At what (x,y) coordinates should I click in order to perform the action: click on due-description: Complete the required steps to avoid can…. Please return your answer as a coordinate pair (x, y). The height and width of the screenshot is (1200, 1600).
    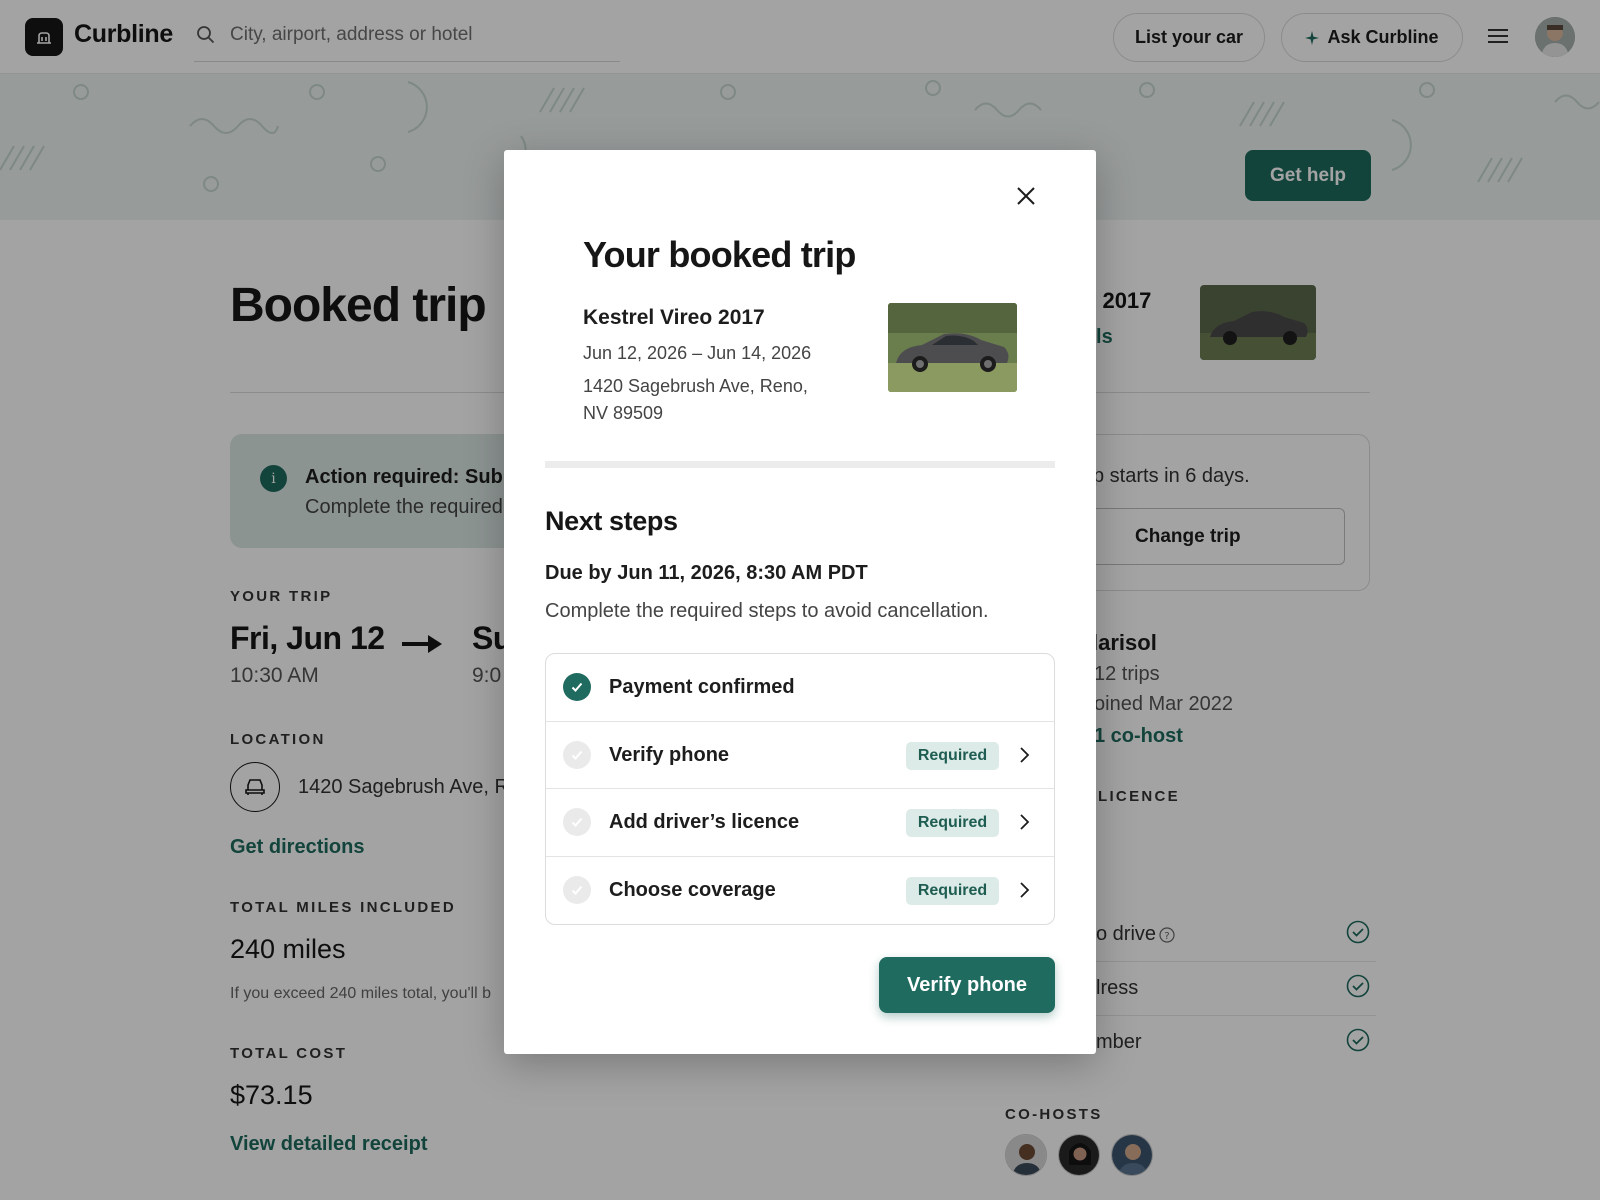
    Looking at the image, I should click on (767, 611).